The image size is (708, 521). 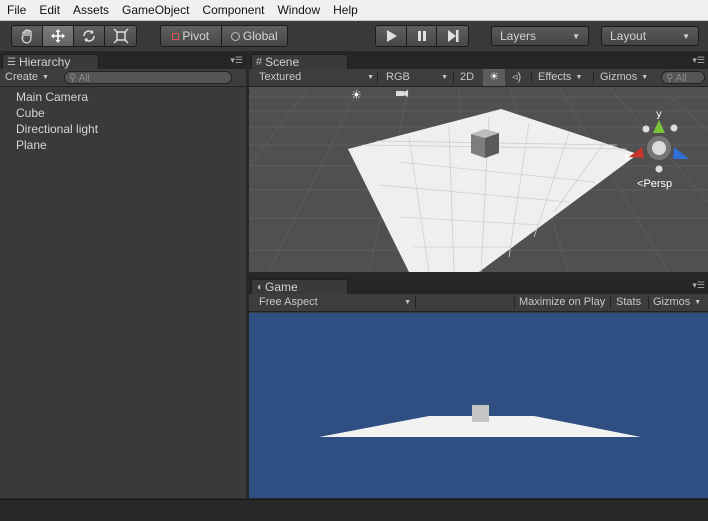 What do you see at coordinates (657, 184) in the screenshot?
I see `persp-text: Persp` at bounding box center [657, 184].